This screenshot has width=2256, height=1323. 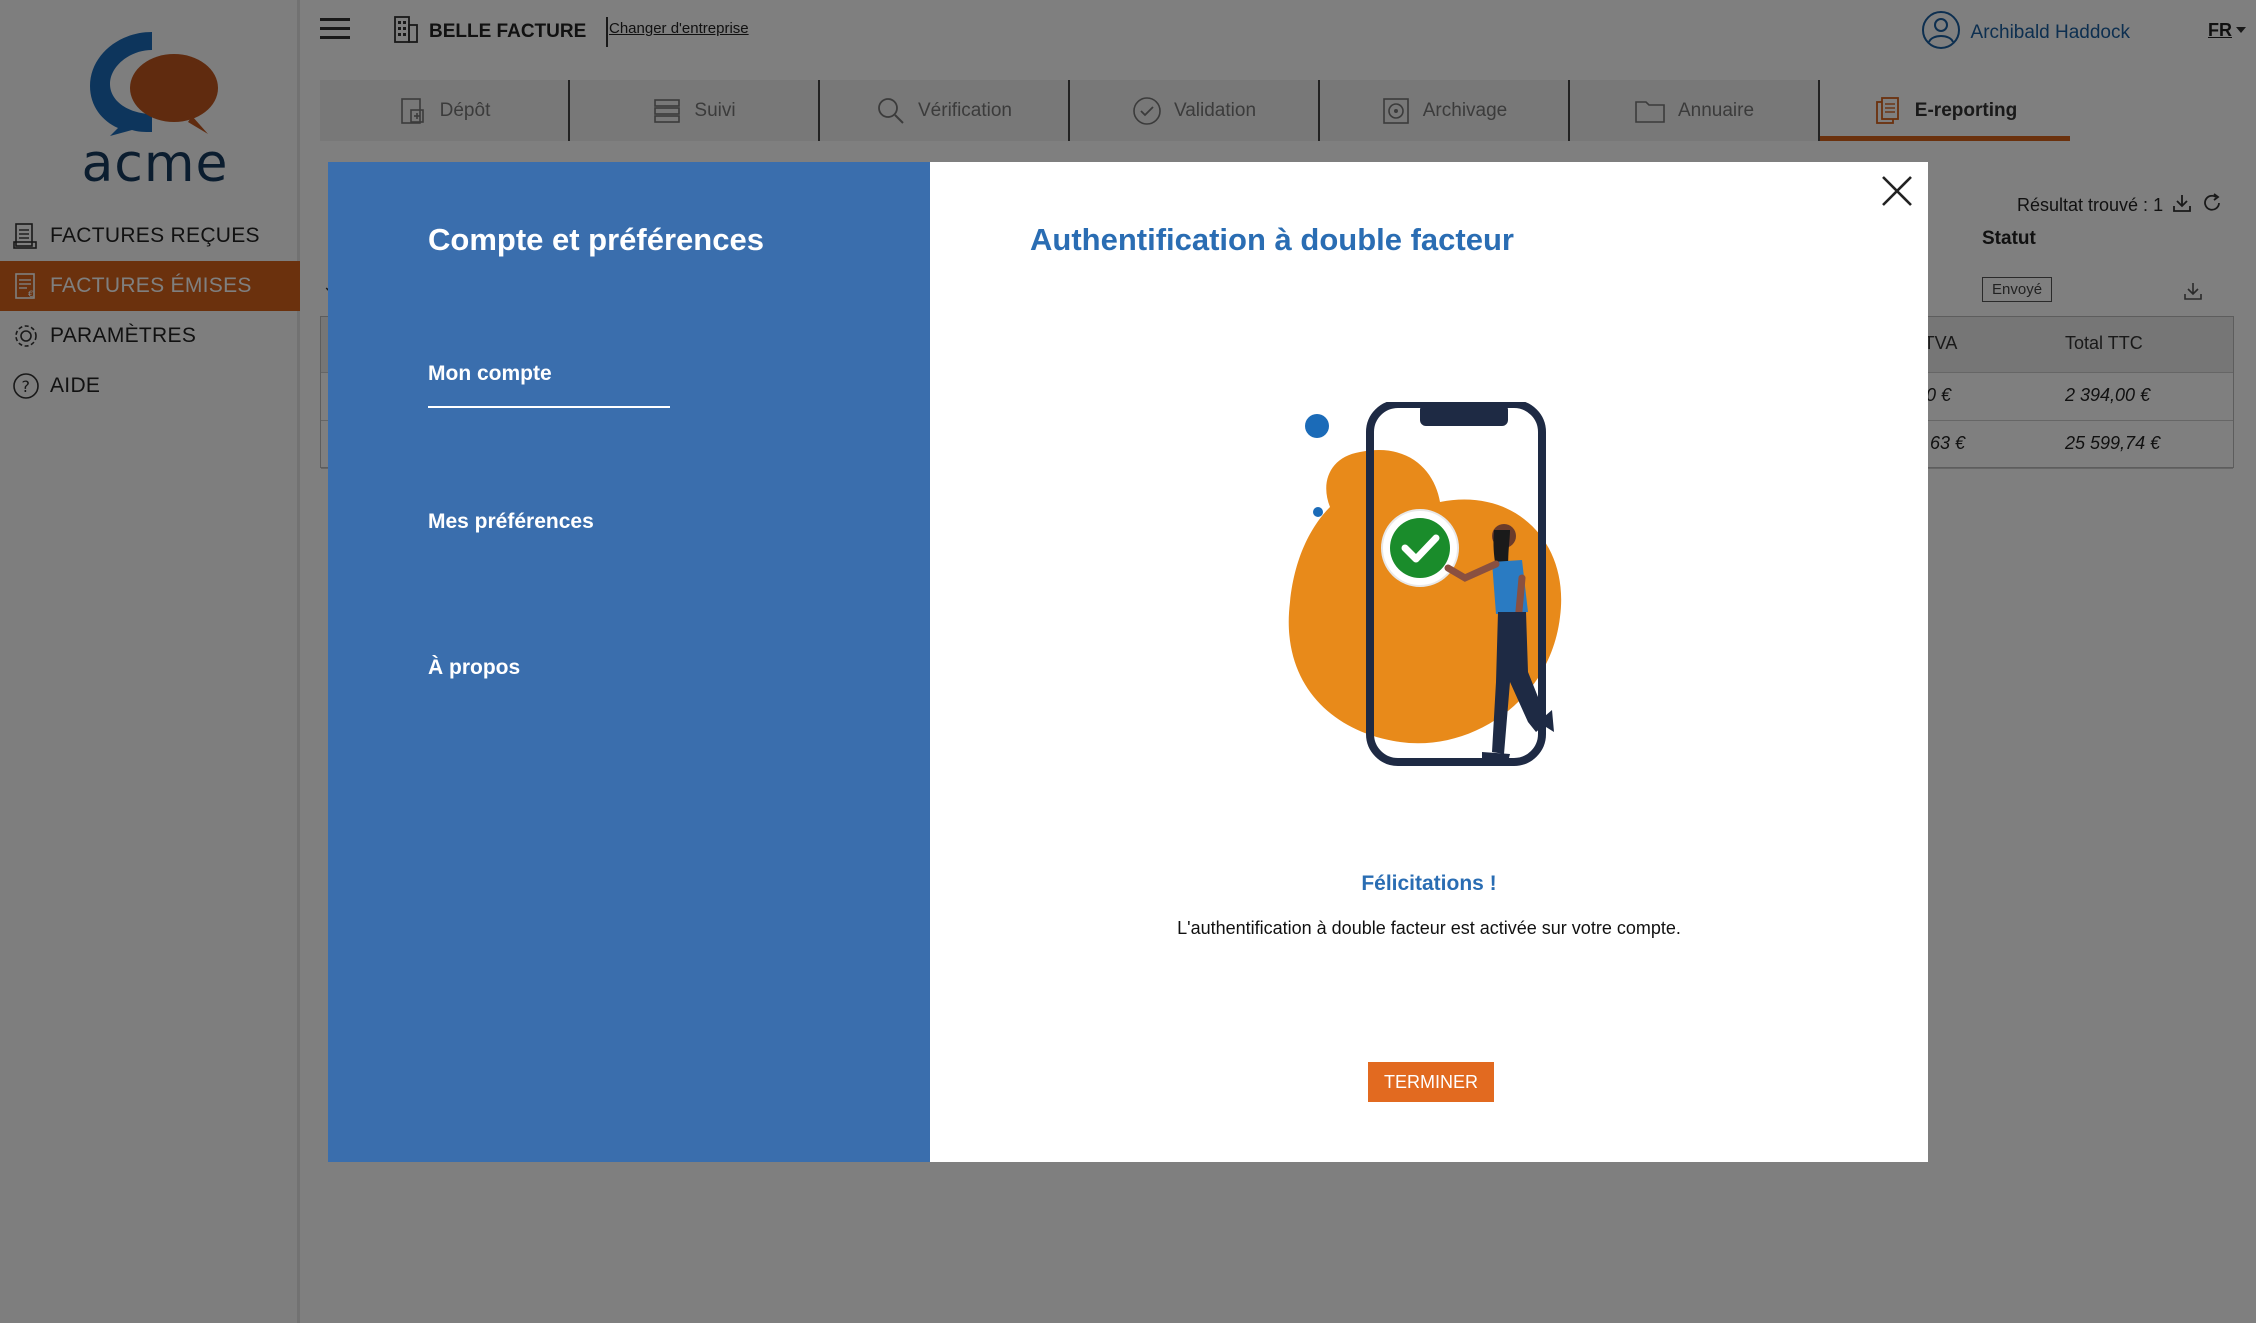 I want to click on two-factor-illustration, so click(x=1430, y=591).